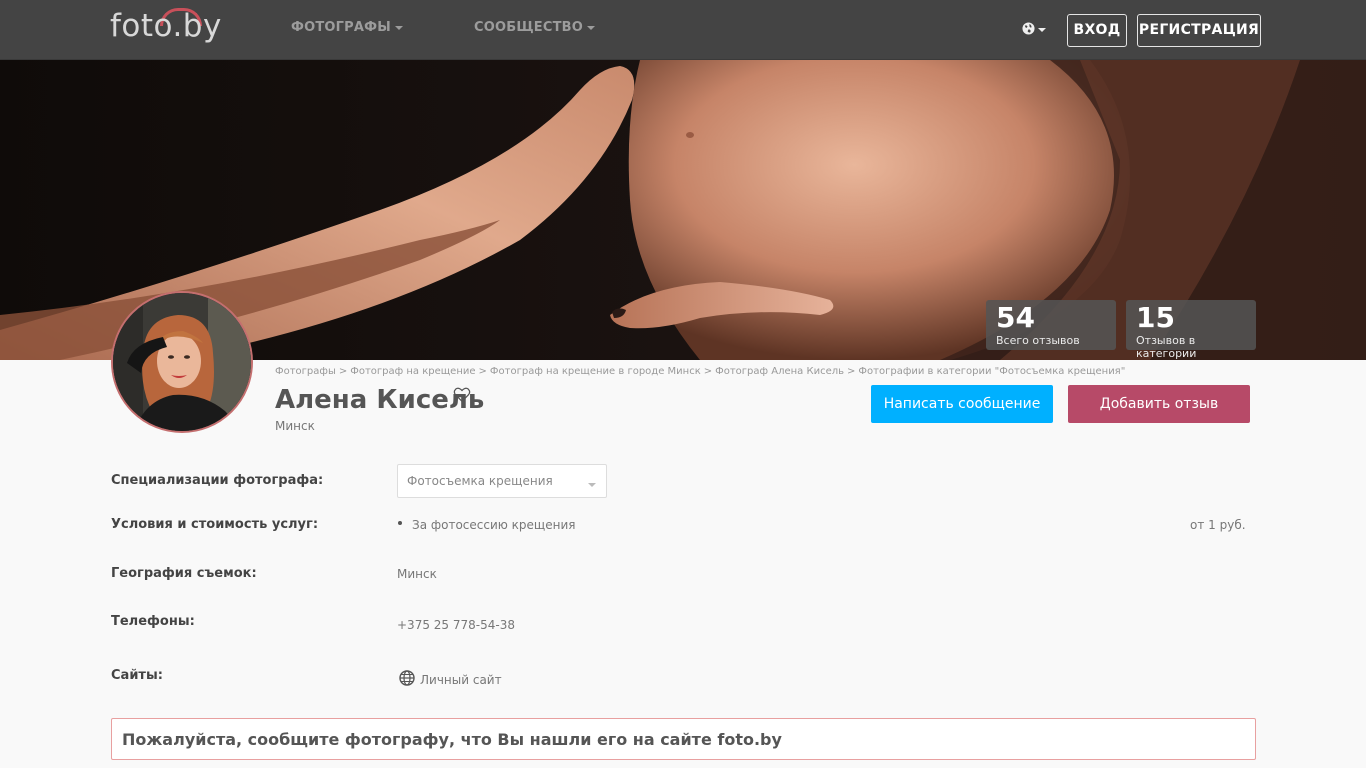  What do you see at coordinates (1199, 30) in the screenshot?
I see `register-button: РЕГИСТРАЦИЯ` at bounding box center [1199, 30].